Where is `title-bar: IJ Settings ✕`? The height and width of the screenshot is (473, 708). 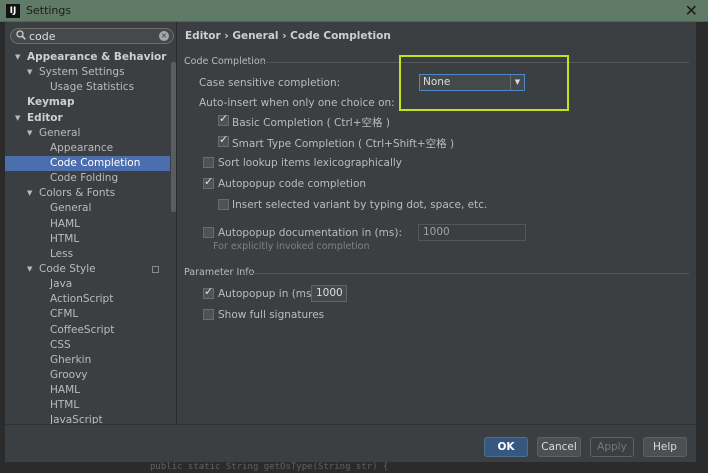 title-bar: IJ Settings ✕ is located at coordinates (354, 11).